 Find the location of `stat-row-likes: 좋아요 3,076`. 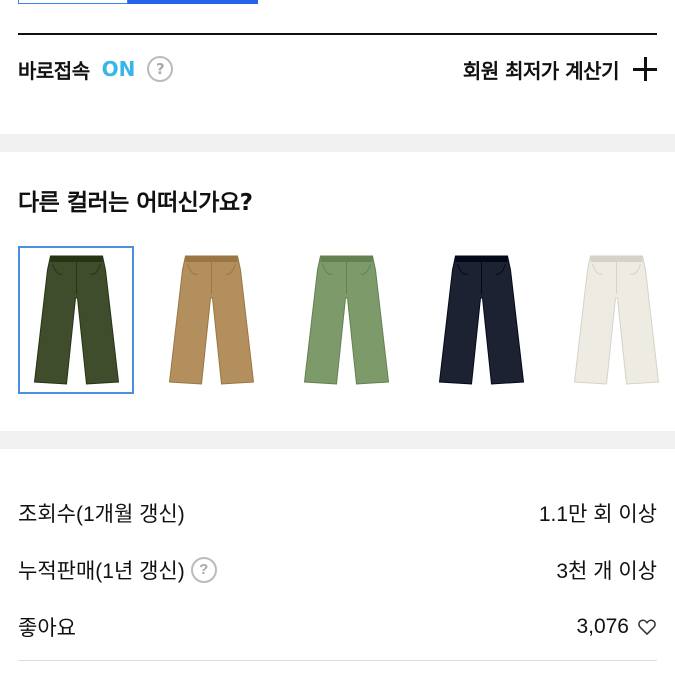

stat-row-likes: 좋아요 3,076 is located at coordinates (337, 626).